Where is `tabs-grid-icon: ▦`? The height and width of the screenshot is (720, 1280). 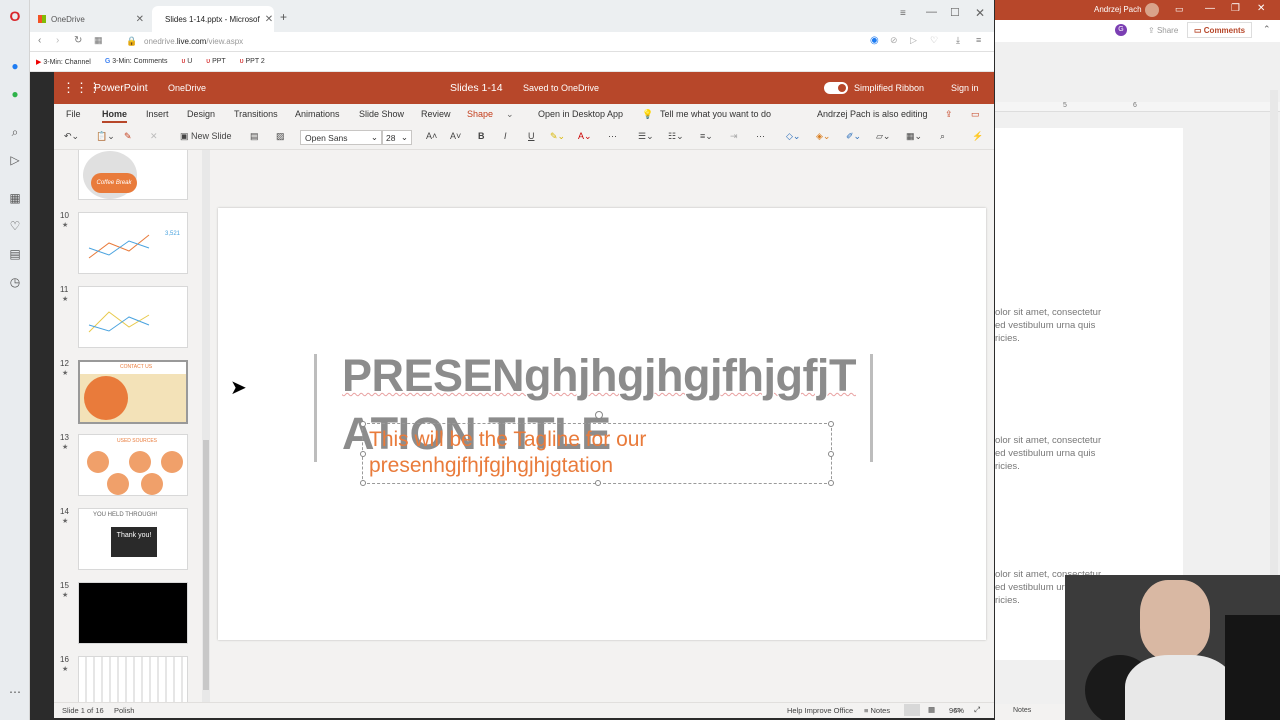 tabs-grid-icon: ▦ is located at coordinates (98, 40).